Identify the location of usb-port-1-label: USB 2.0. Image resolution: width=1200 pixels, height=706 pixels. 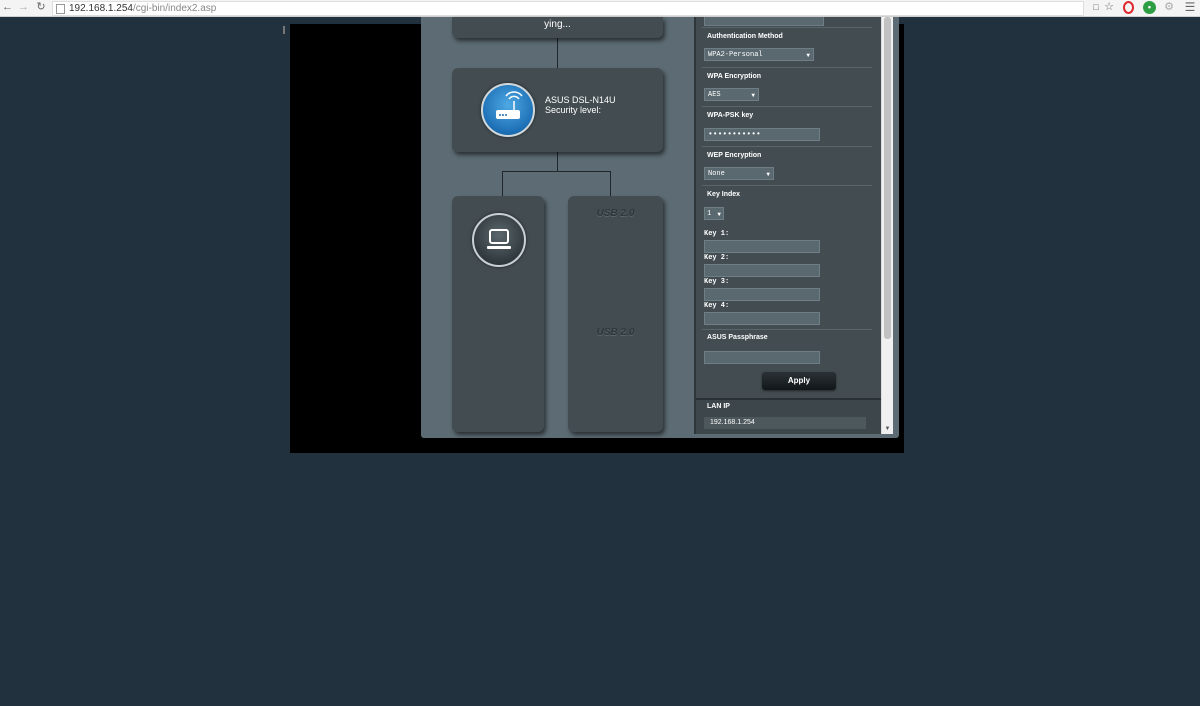
(615, 213).